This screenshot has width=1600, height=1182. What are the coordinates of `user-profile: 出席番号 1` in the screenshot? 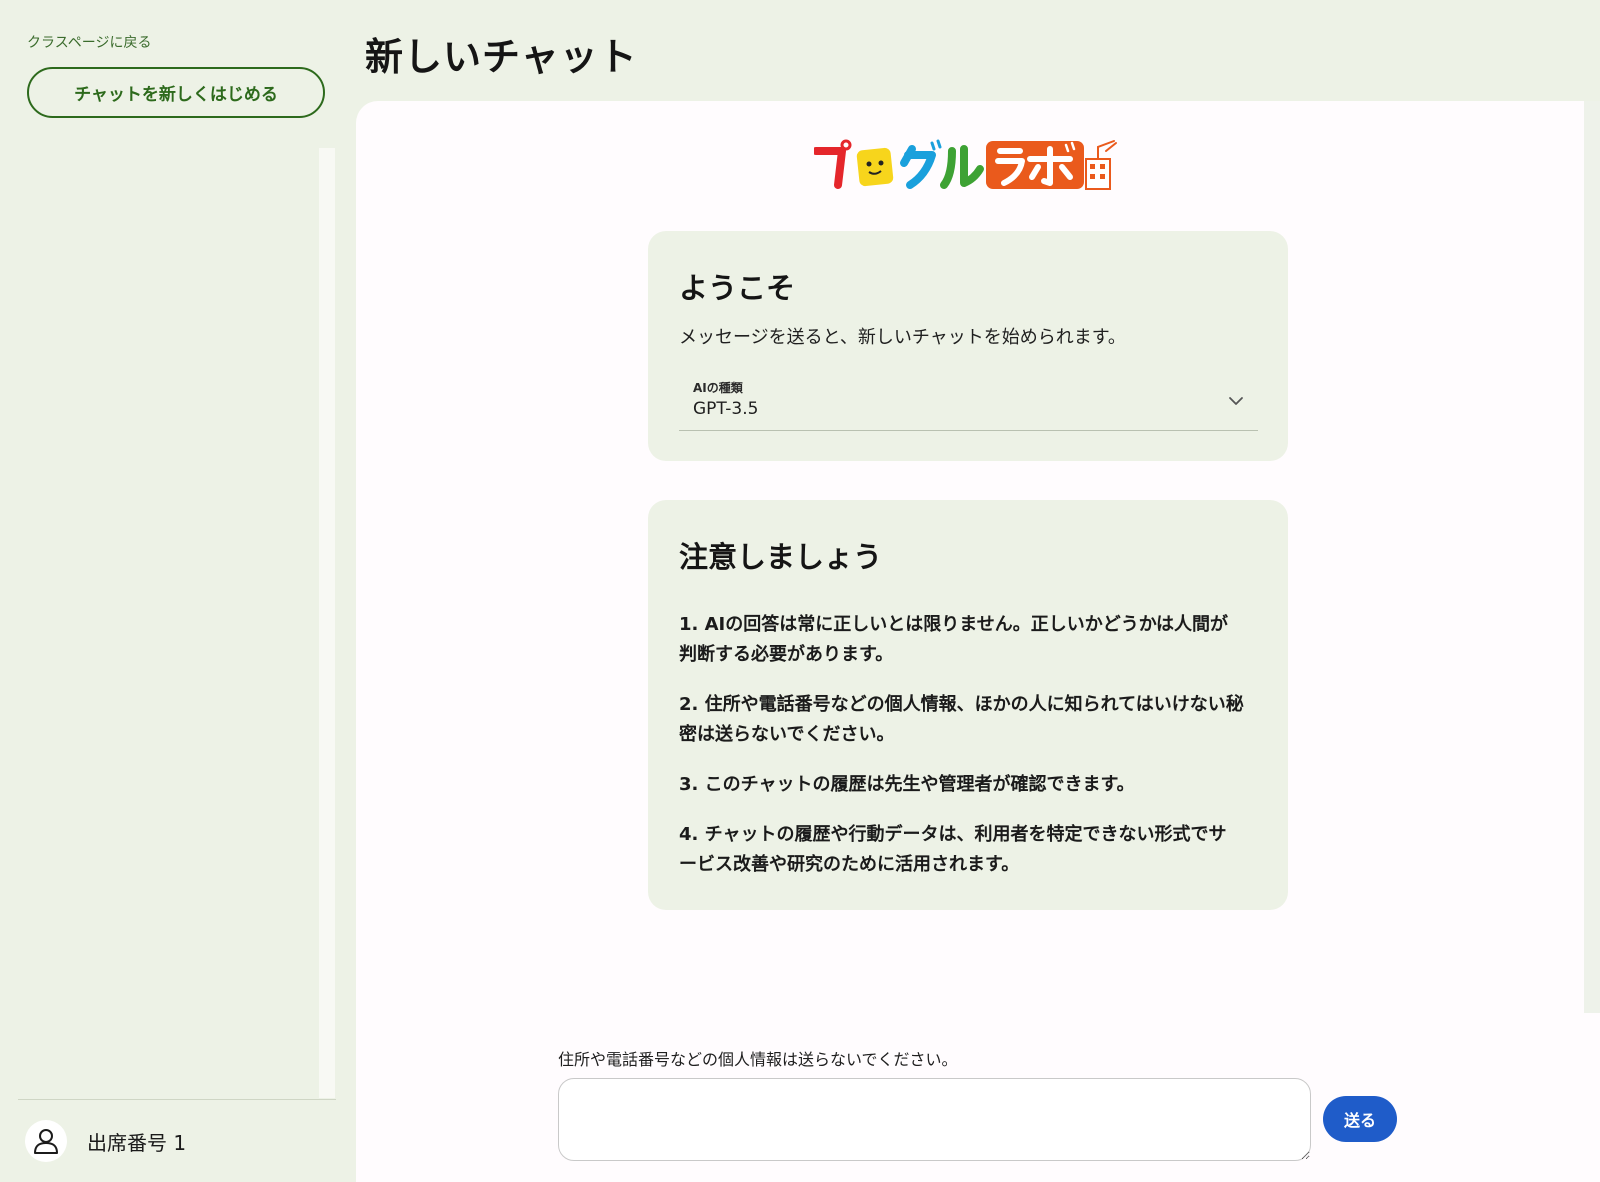 It's located at (105, 1141).